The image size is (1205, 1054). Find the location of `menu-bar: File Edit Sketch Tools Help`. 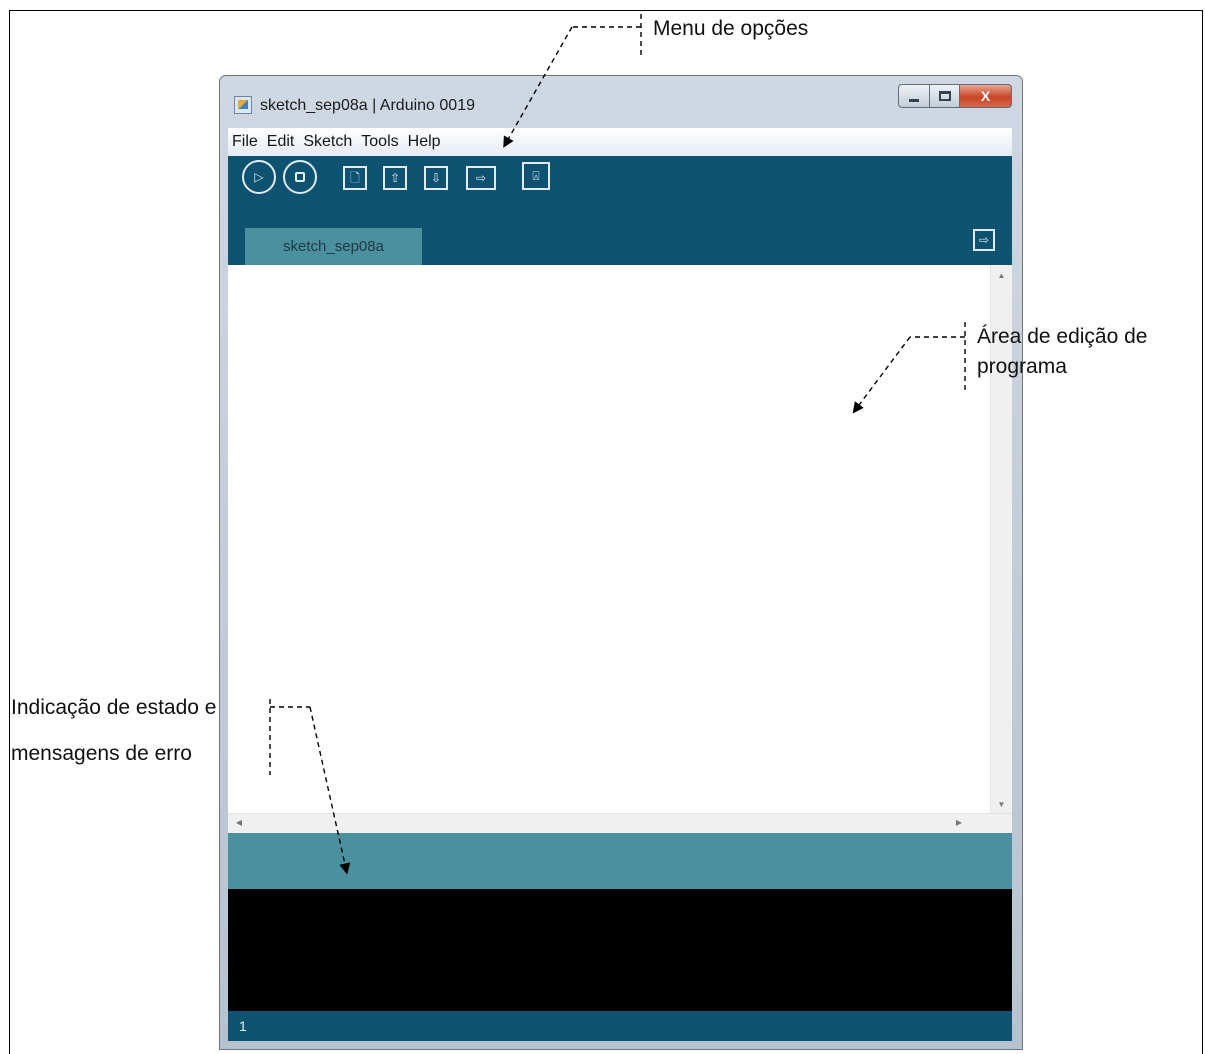

menu-bar: File Edit Sketch Tools Help is located at coordinates (620, 142).